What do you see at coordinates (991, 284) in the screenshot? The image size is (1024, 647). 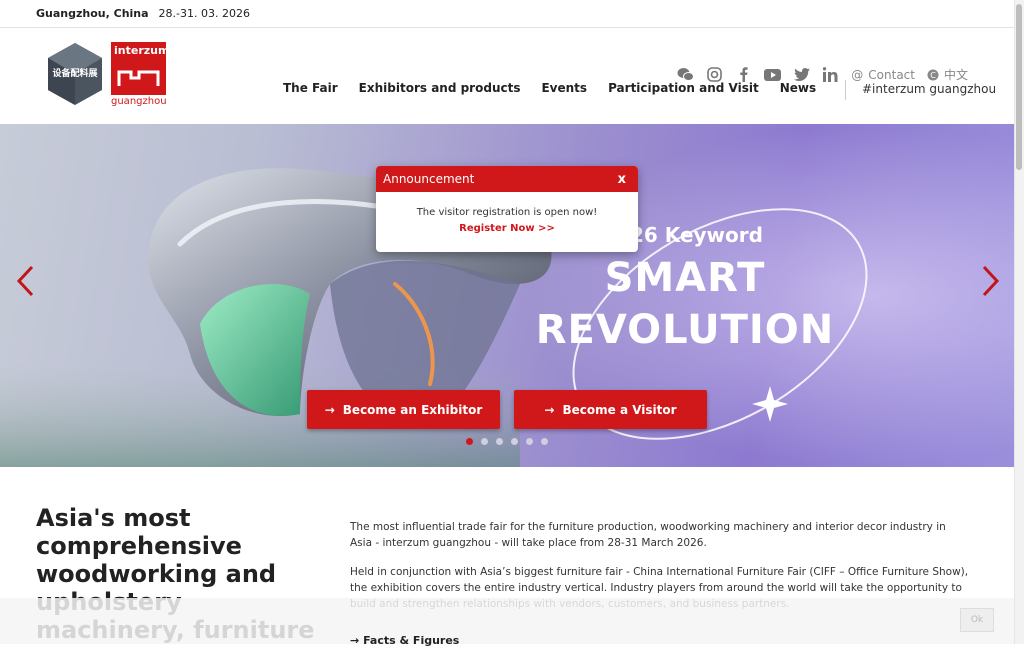 I see `slider-next-arrow` at bounding box center [991, 284].